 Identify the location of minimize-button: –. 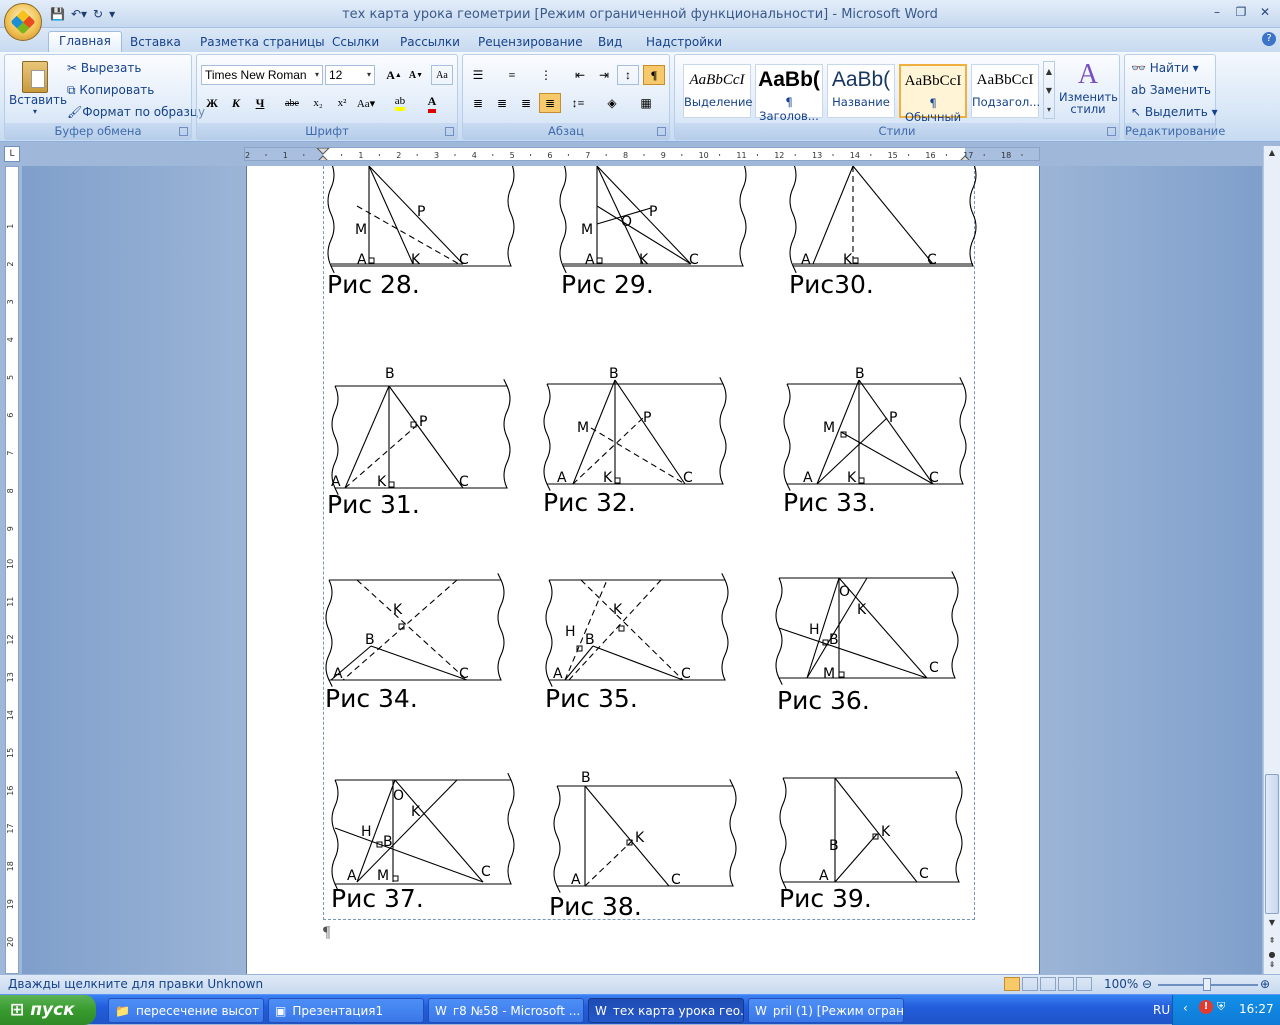
(1217, 12).